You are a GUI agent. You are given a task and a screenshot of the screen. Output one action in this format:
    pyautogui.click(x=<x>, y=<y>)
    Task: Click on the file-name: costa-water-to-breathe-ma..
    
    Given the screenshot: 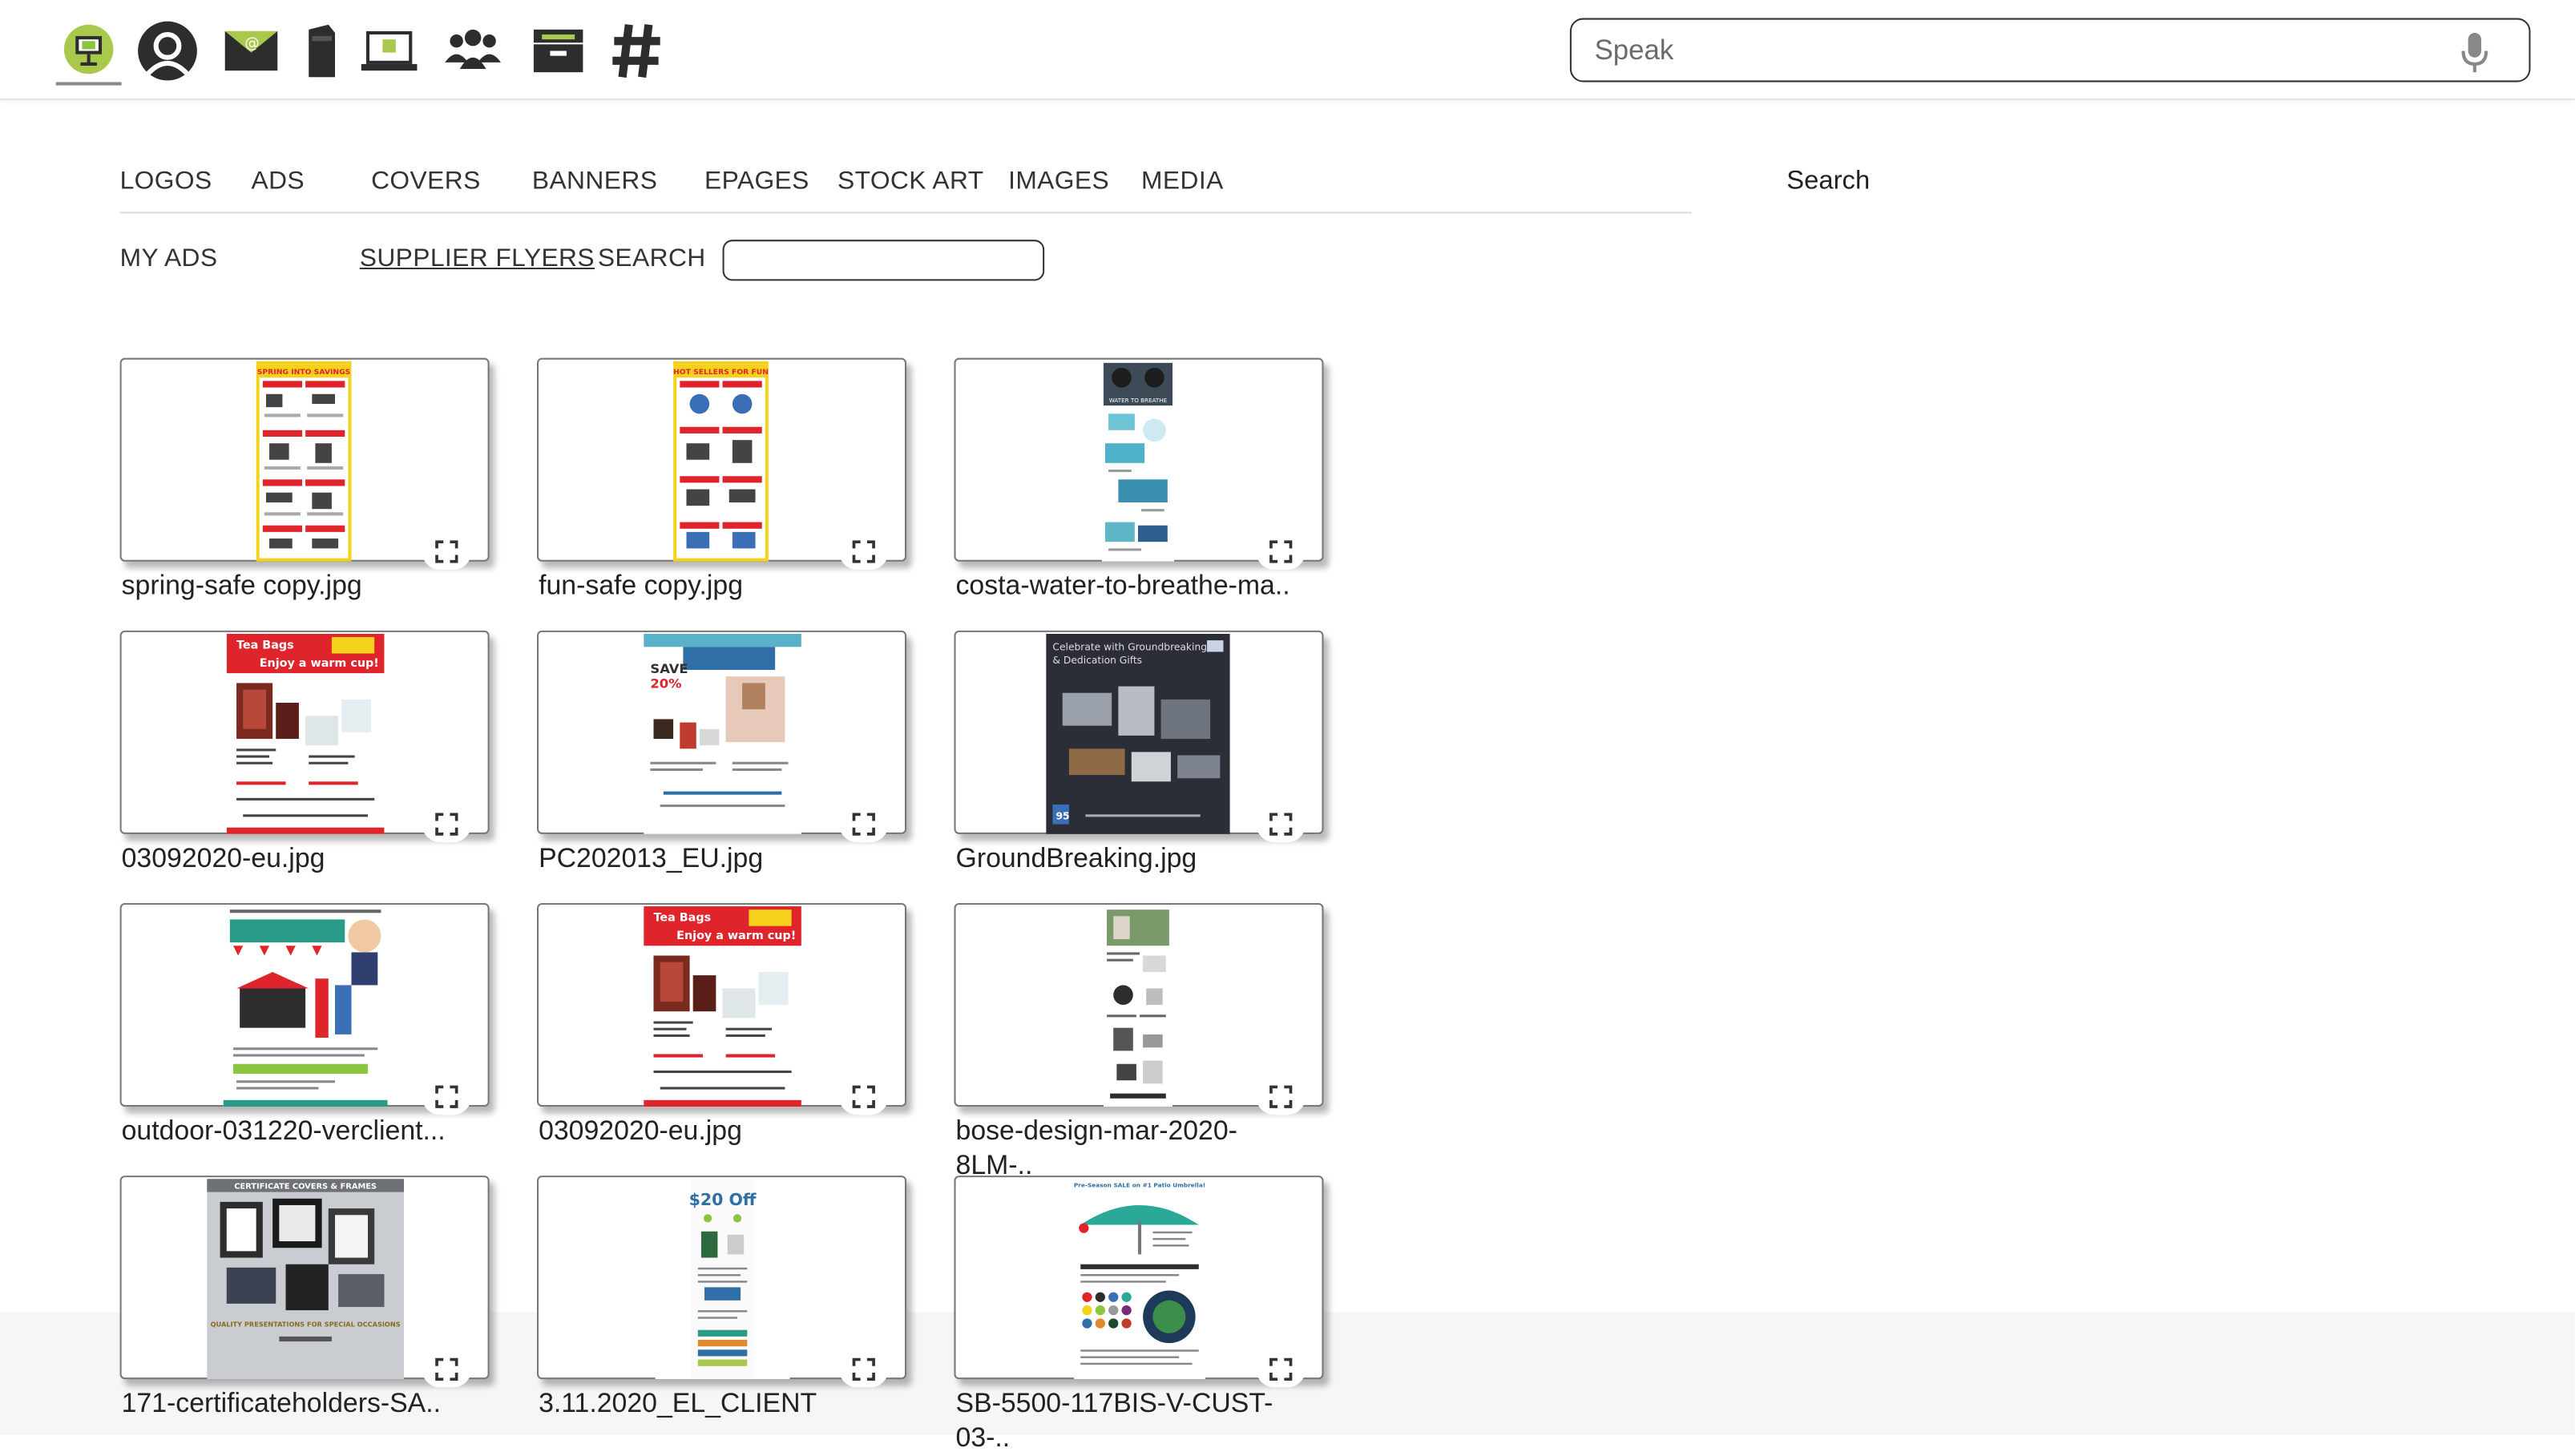 What is the action you would take?
    pyautogui.click(x=1122, y=586)
    